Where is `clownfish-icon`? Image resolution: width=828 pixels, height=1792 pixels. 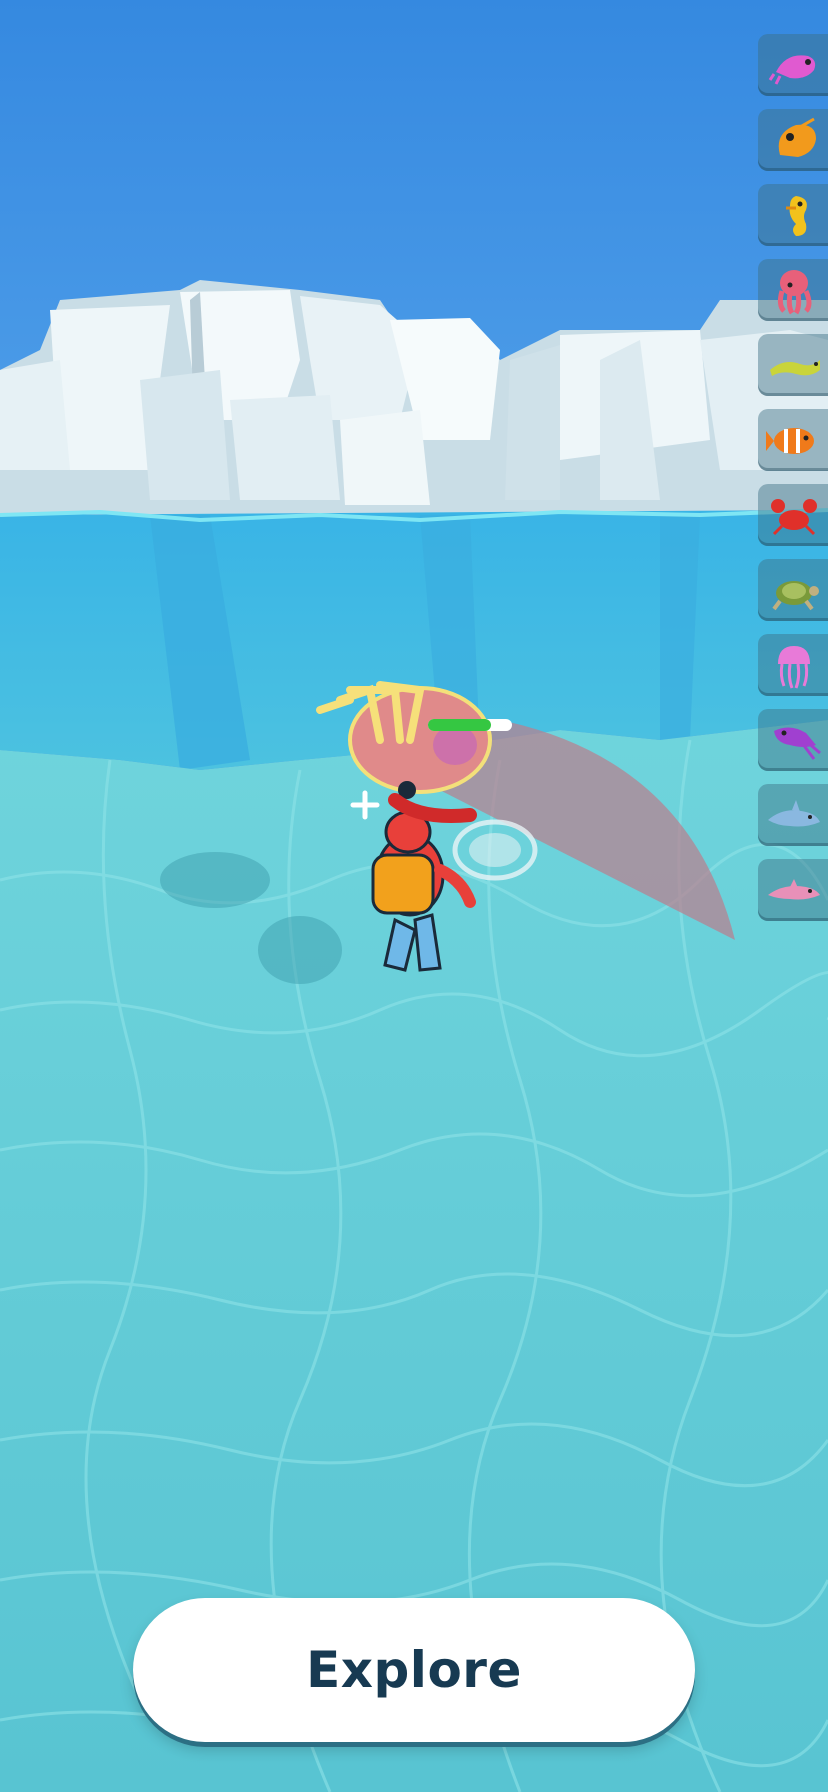
clownfish-icon is located at coordinates (790, 441).